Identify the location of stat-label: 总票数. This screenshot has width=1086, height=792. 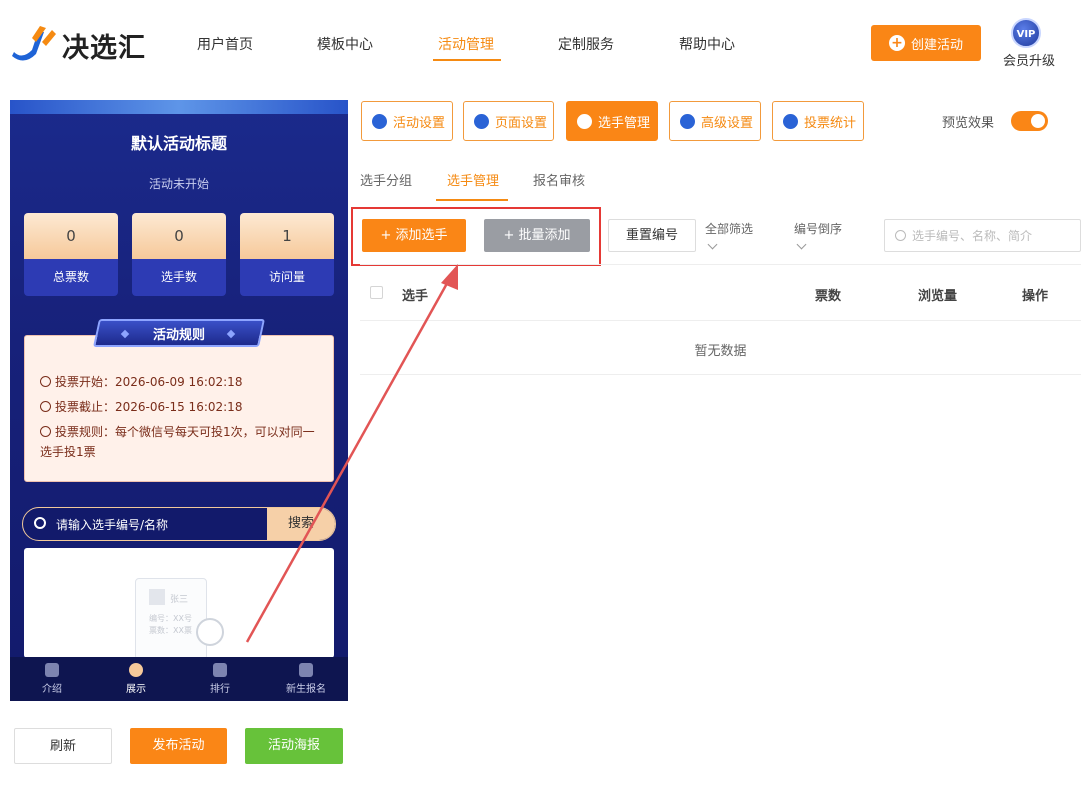
(71, 277).